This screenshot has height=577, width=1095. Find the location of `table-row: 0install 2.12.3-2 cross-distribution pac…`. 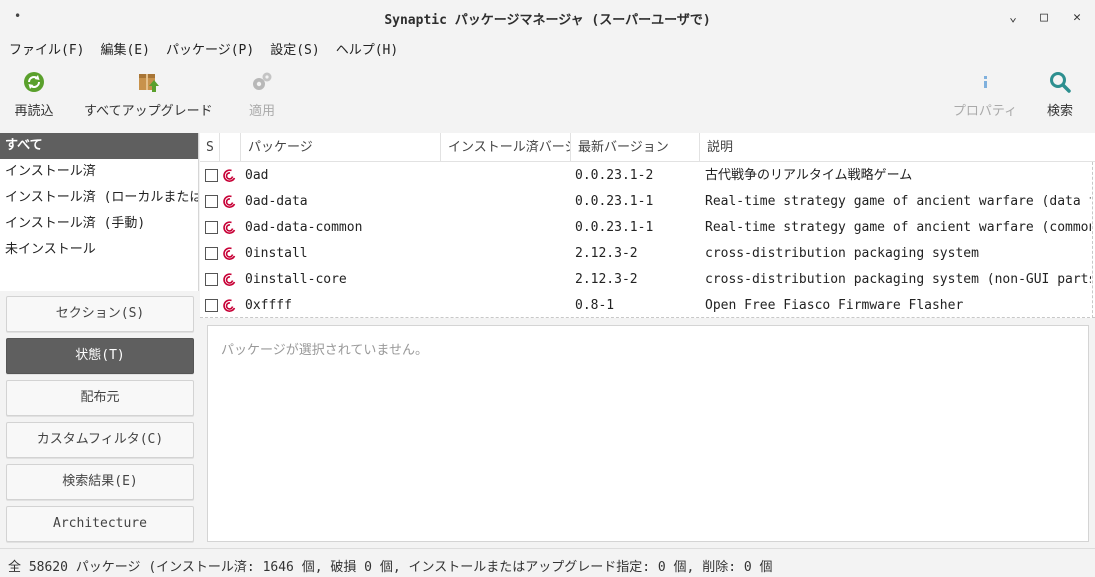

table-row: 0install 2.12.3-2 cross-distribution pac… is located at coordinates (647, 254).